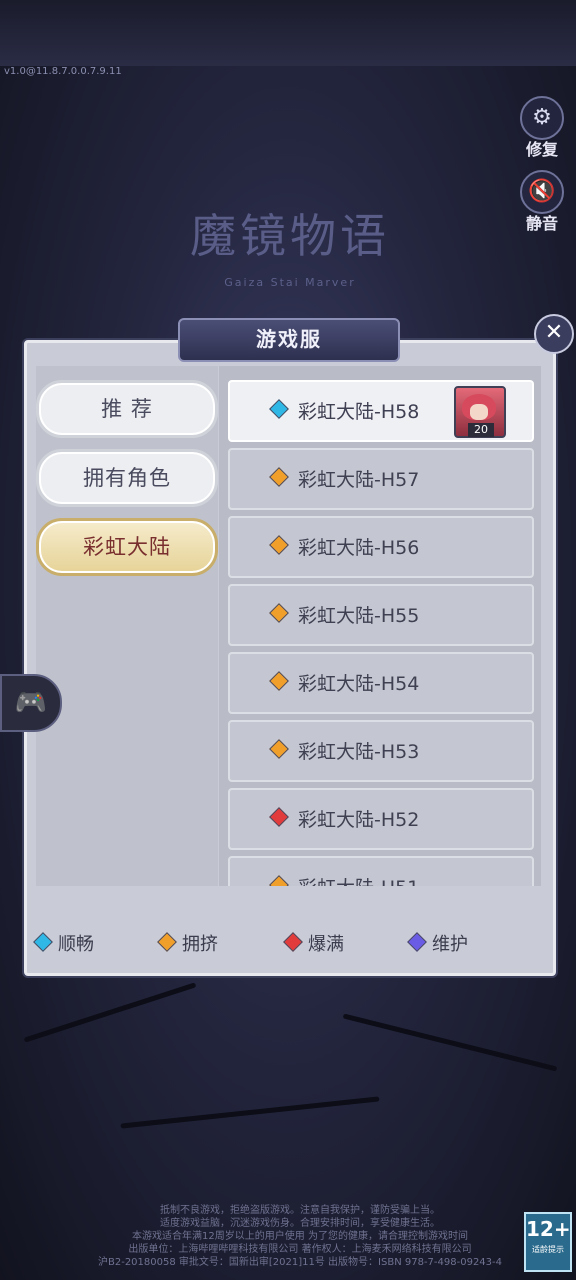 This screenshot has height=1280, width=576. I want to click on server-name: 彩虹大陆-H53, so click(359, 752).